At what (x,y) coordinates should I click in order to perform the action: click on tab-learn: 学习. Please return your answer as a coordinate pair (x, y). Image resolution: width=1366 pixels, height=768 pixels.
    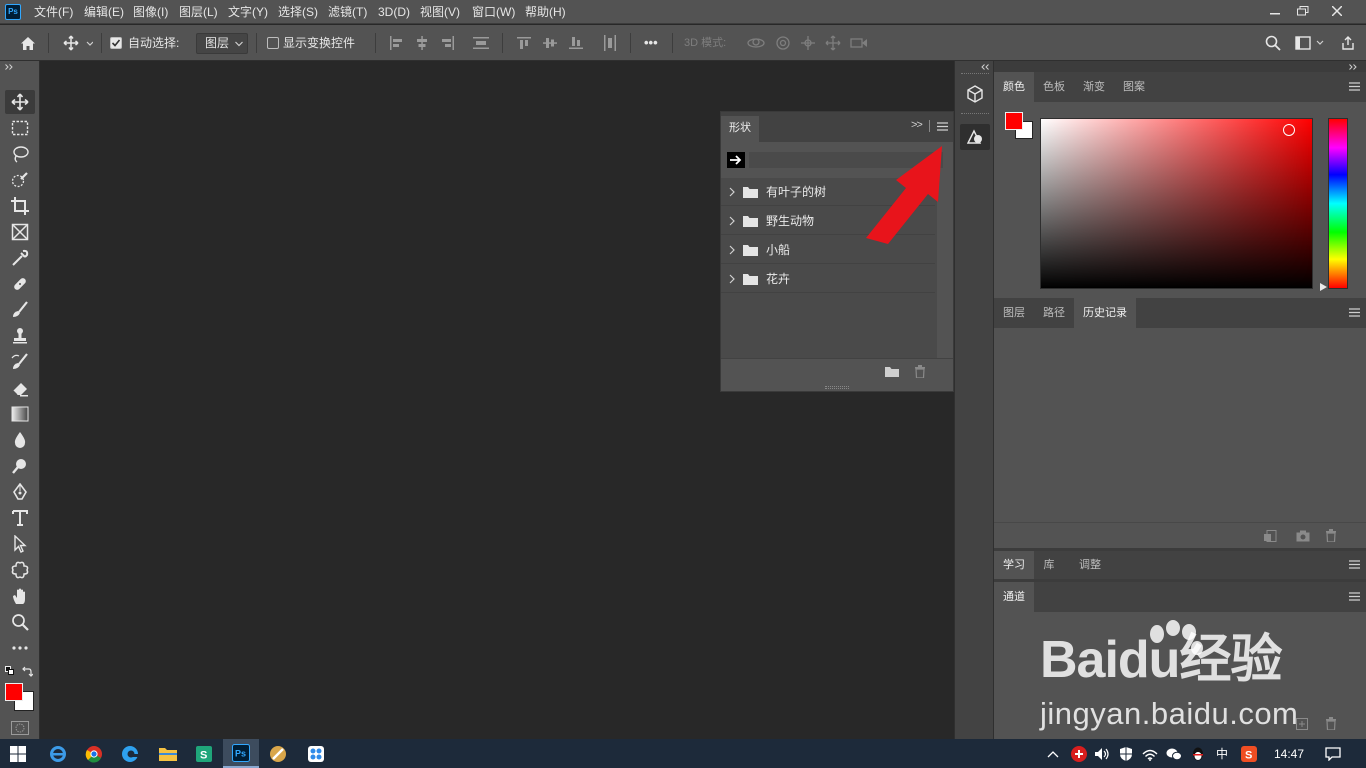
    Looking at the image, I should click on (1014, 565).